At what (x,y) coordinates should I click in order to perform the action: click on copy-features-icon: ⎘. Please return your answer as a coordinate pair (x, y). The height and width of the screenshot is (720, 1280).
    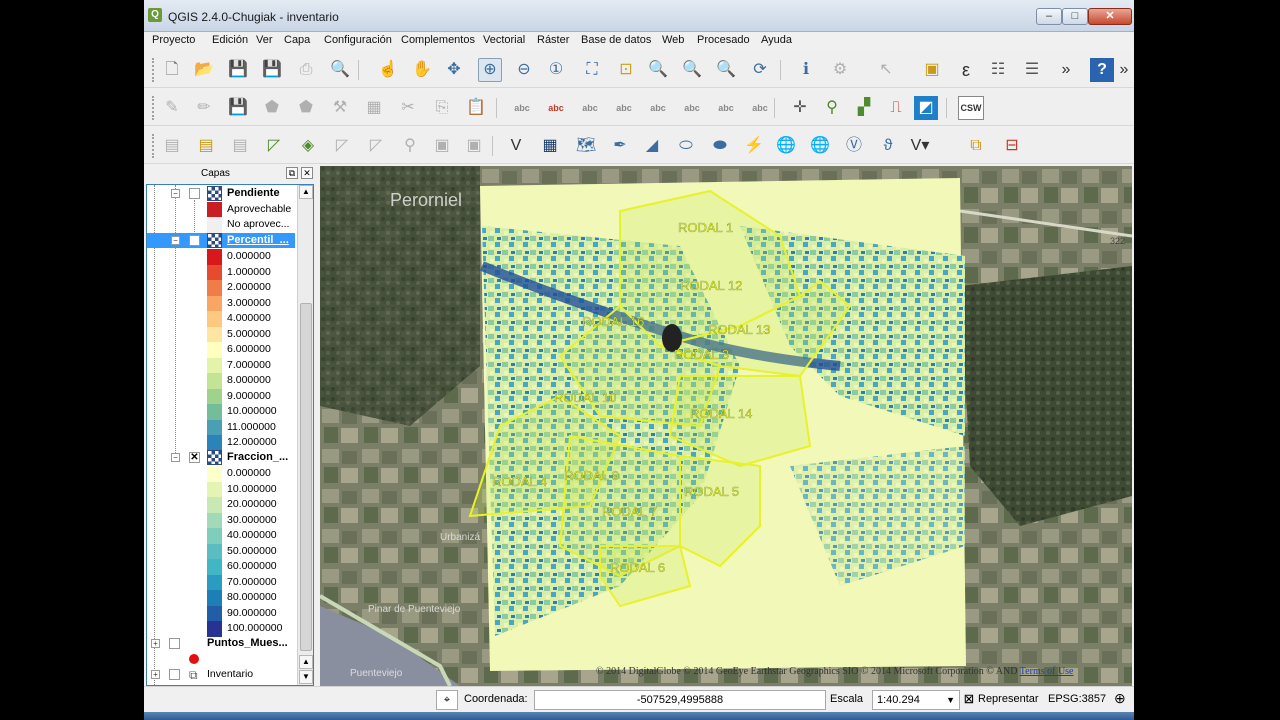
    Looking at the image, I should click on (442, 108).